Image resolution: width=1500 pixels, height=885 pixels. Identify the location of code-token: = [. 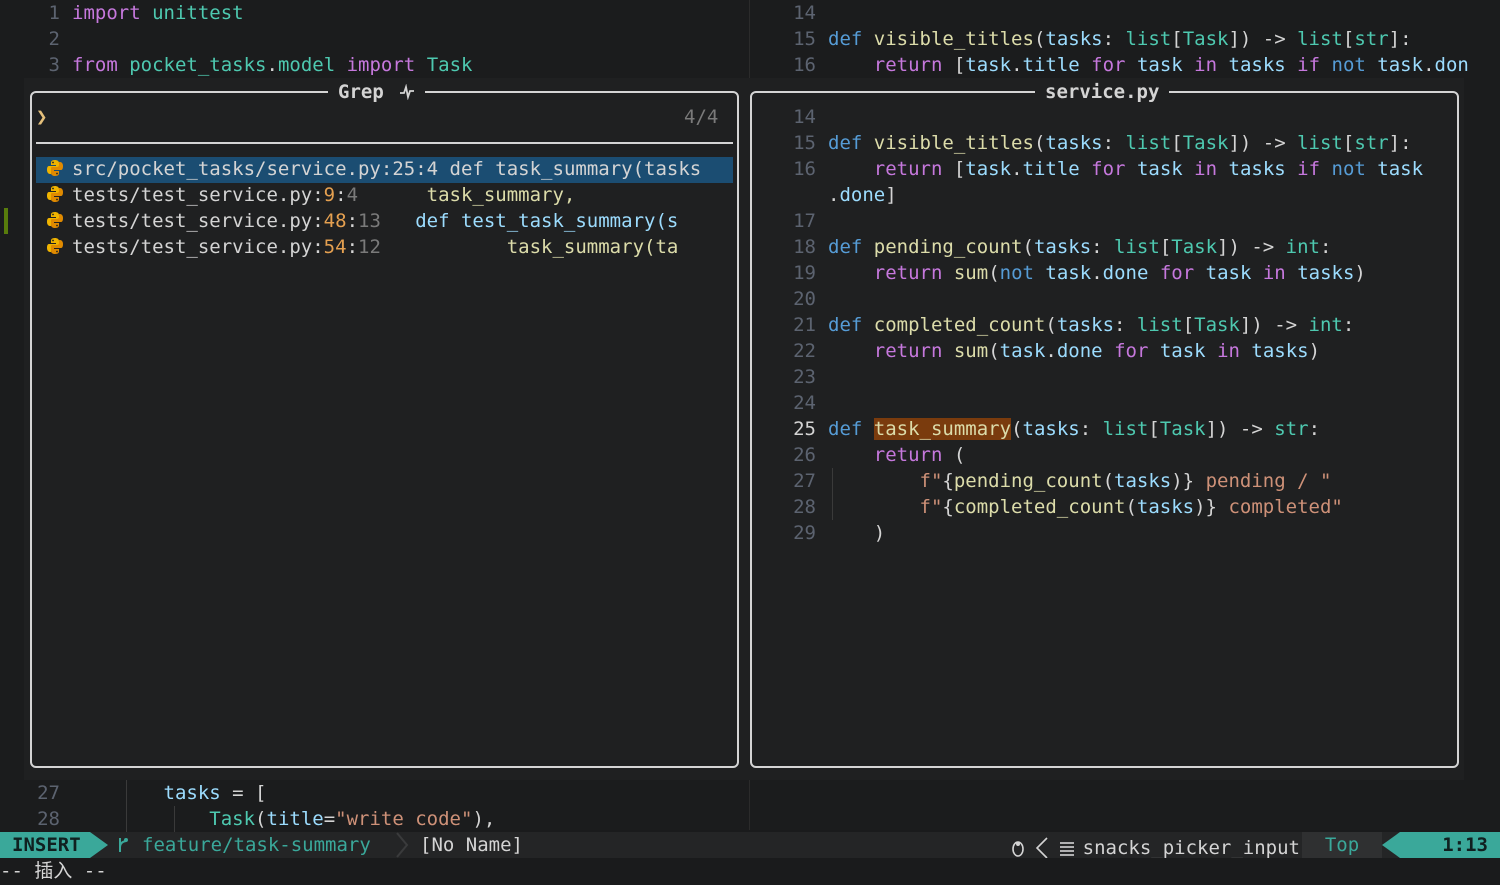
(243, 793).